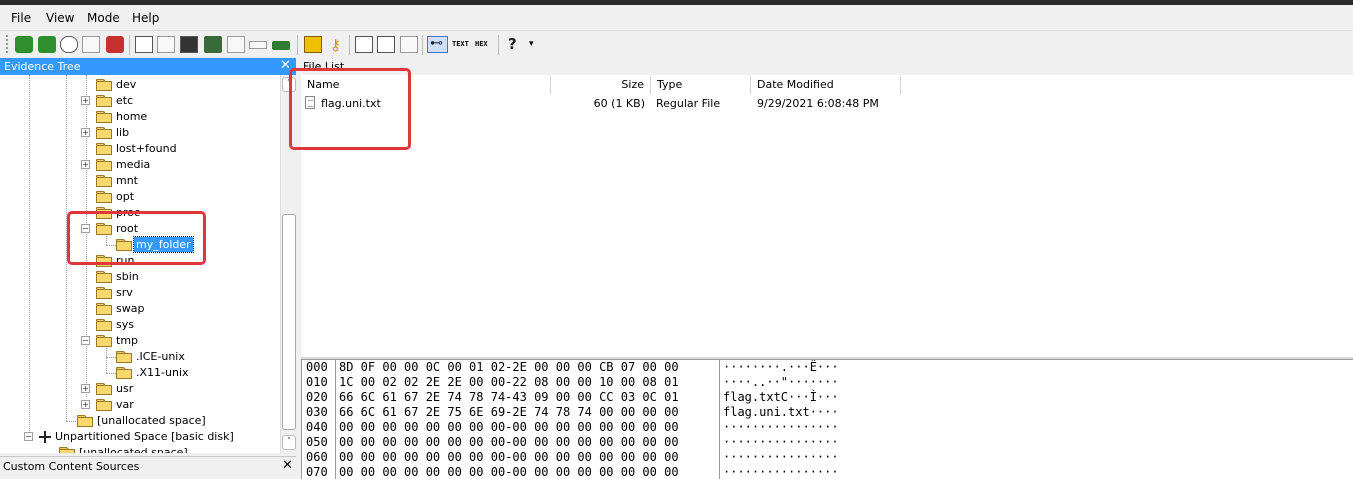 This screenshot has width=1353, height=479. Describe the element at coordinates (213, 44) in the screenshot. I see `obtain-protected-files-icon` at that location.